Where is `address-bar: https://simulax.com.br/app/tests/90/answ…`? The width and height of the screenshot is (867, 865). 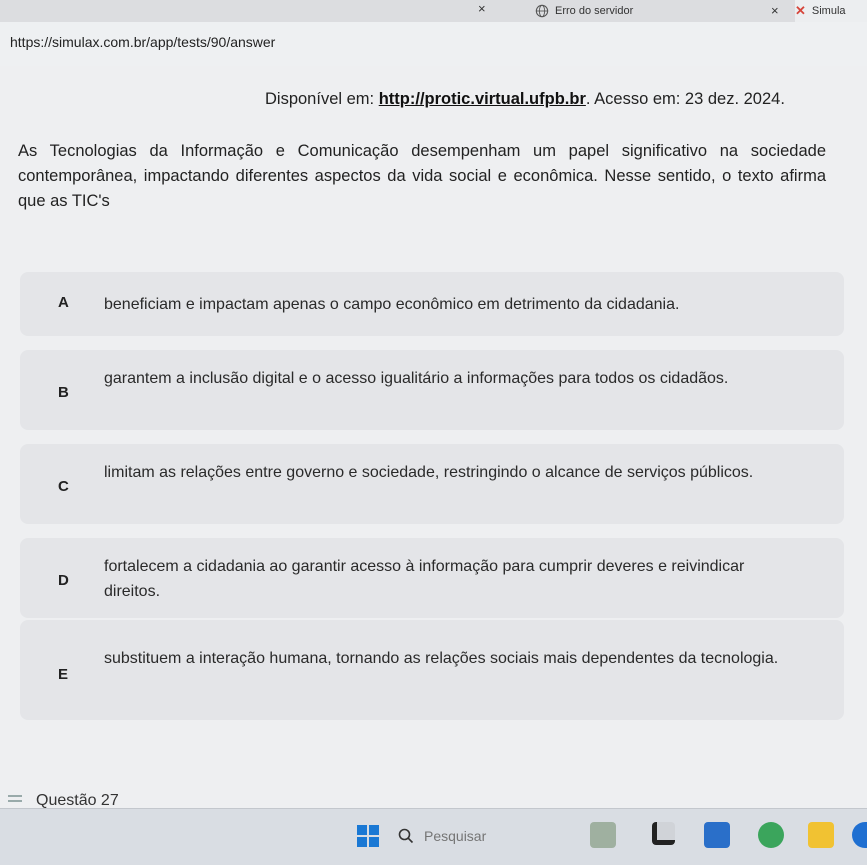 address-bar: https://simulax.com.br/app/tests/90/answ… is located at coordinates (433, 44).